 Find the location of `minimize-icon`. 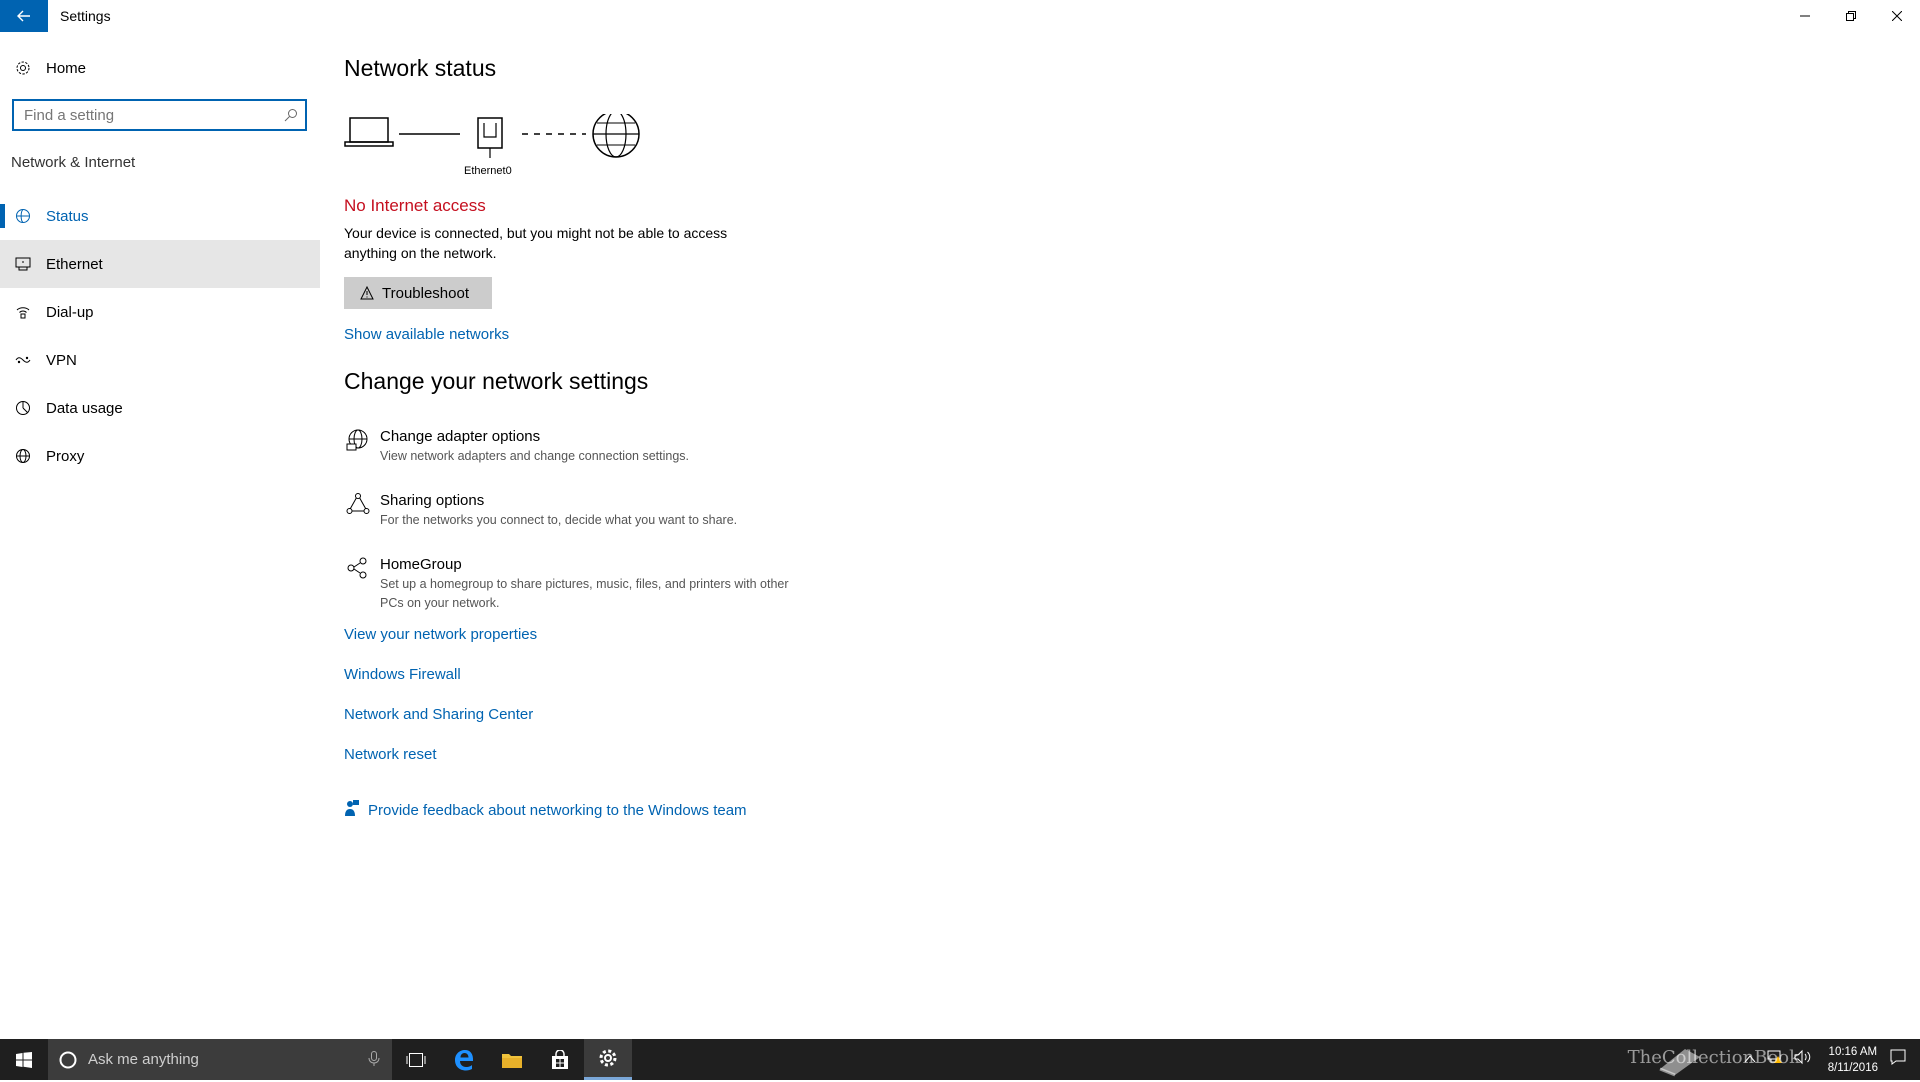

minimize-icon is located at coordinates (1805, 16).